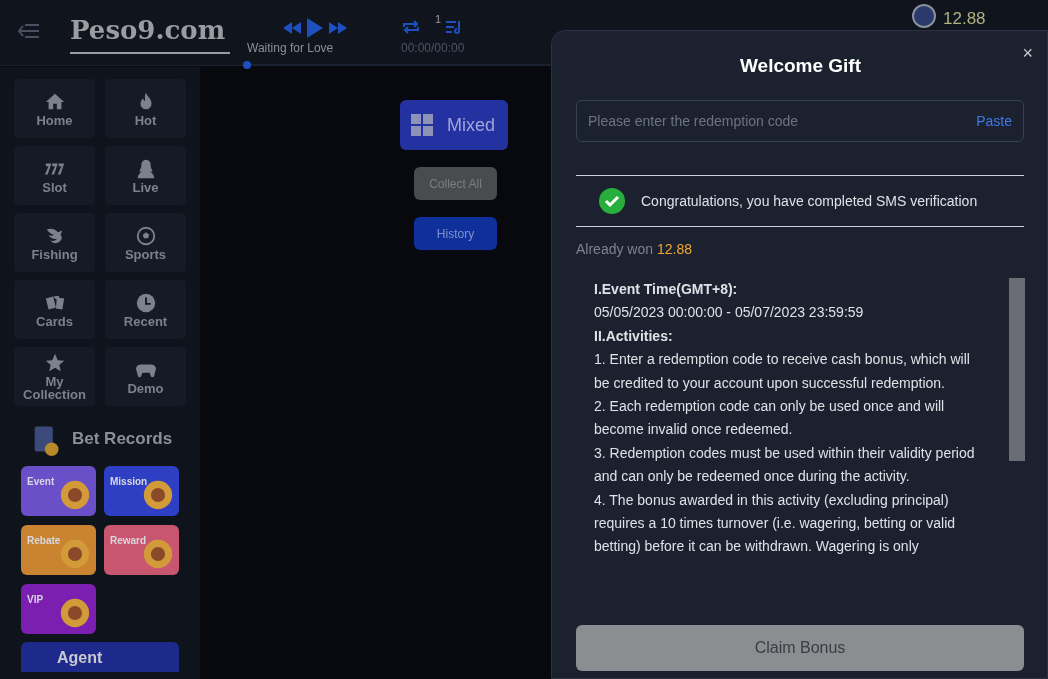  What do you see at coordinates (800, 66) in the screenshot?
I see `dialog-title: Welcome Gift` at bounding box center [800, 66].